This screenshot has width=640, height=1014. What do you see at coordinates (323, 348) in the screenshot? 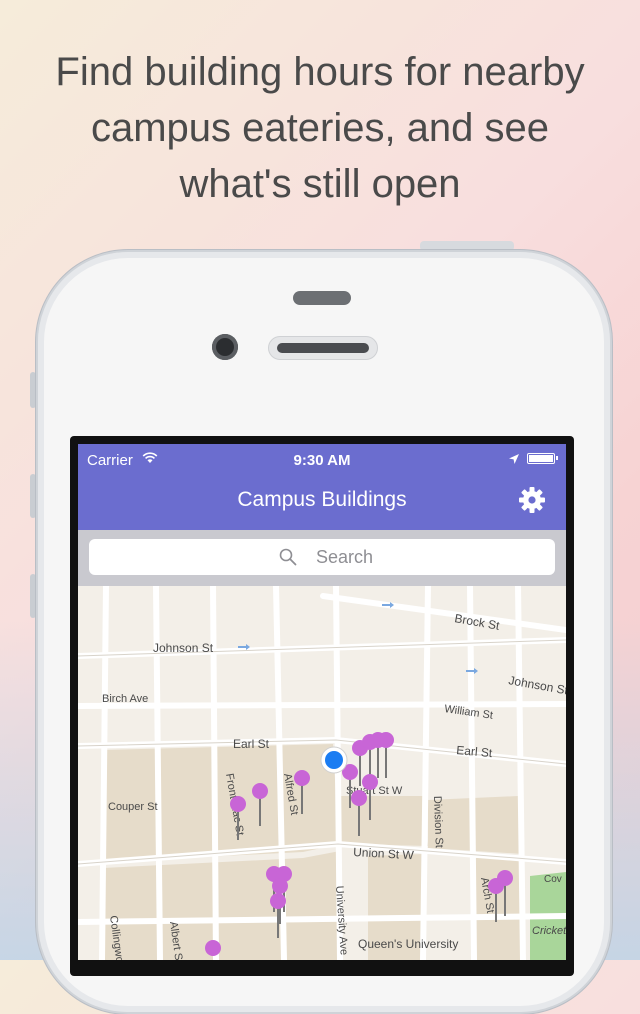
I see `earpiece-speaker` at bounding box center [323, 348].